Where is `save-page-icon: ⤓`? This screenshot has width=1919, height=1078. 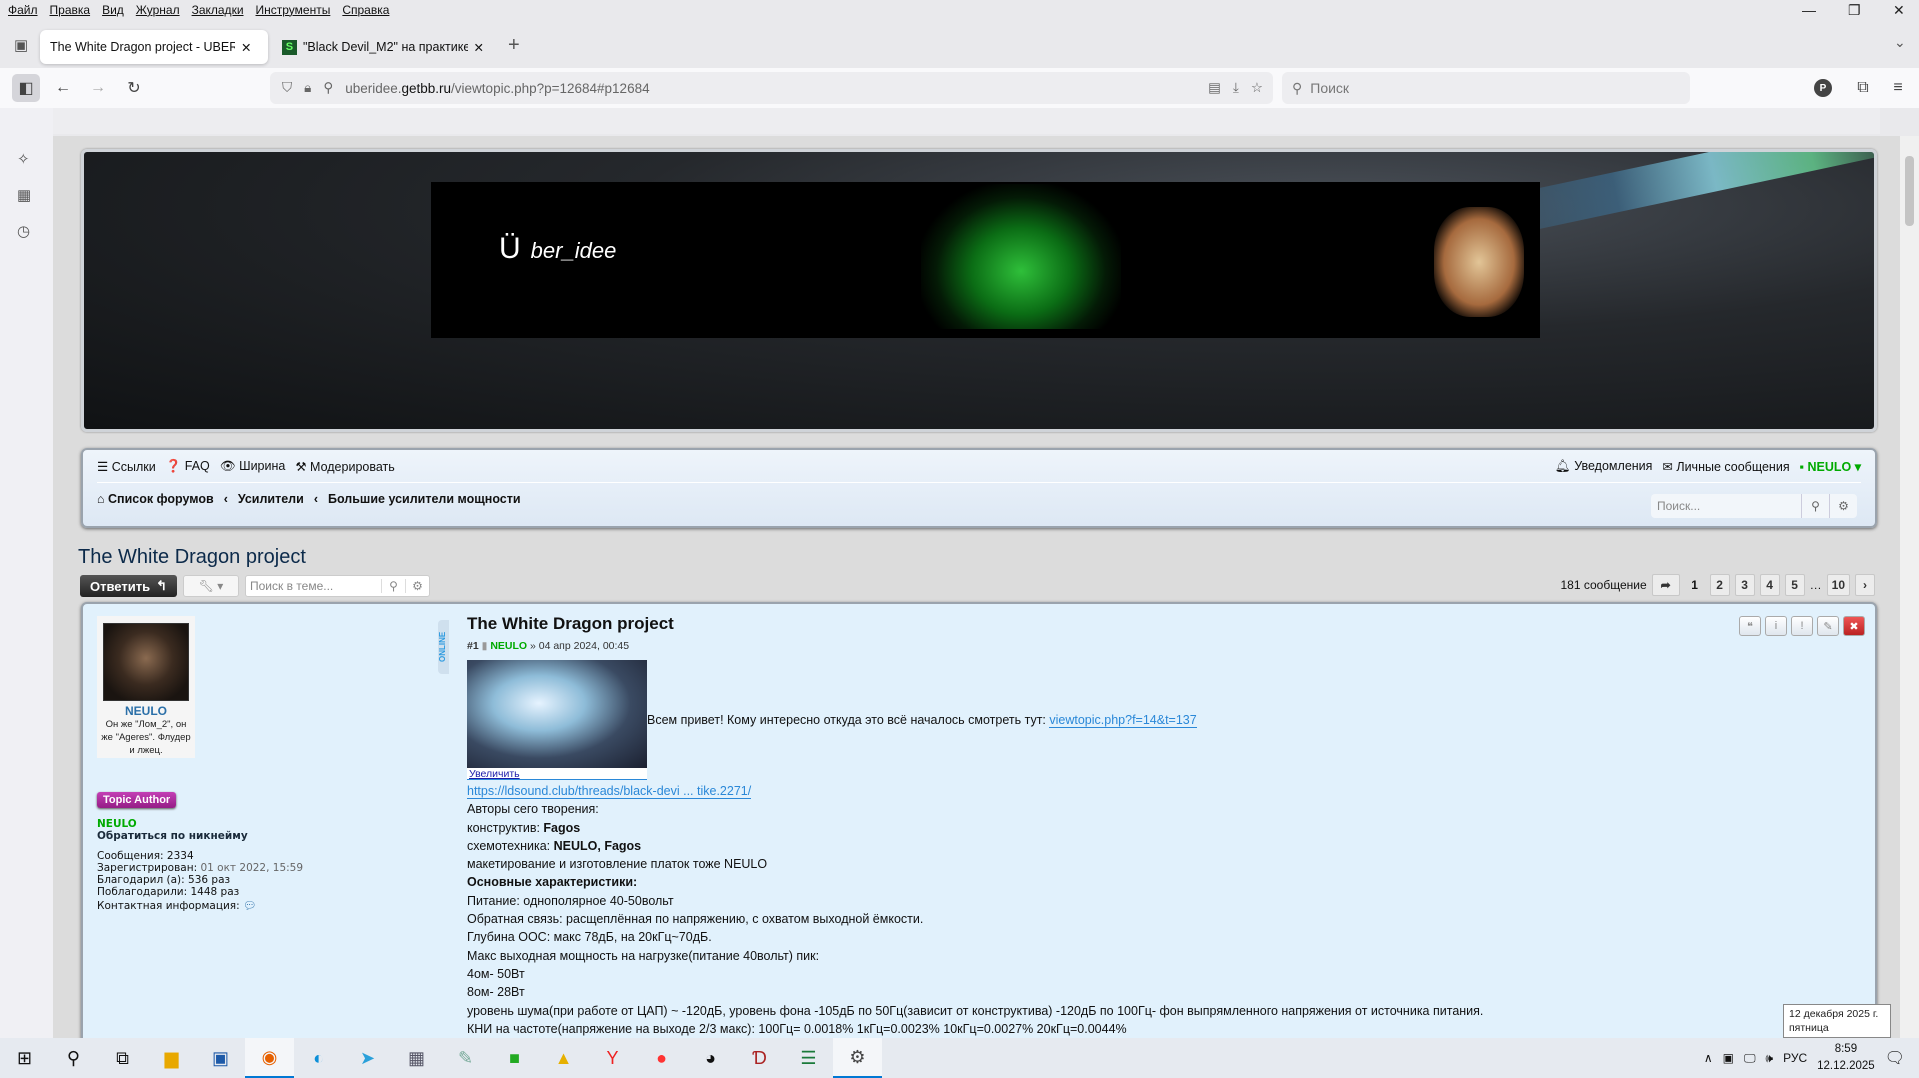 save-page-icon: ⤓ is located at coordinates (1236, 88).